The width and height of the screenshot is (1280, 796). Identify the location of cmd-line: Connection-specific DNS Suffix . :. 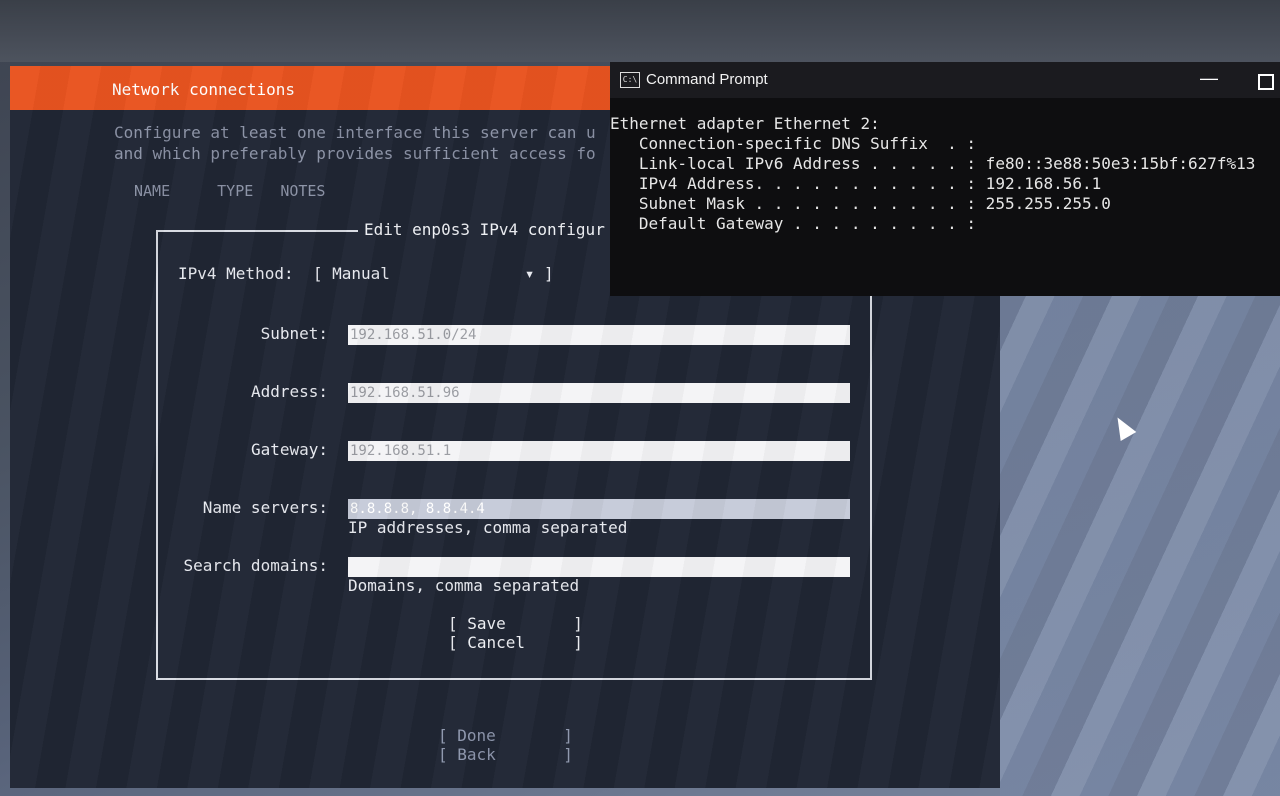
(793, 143).